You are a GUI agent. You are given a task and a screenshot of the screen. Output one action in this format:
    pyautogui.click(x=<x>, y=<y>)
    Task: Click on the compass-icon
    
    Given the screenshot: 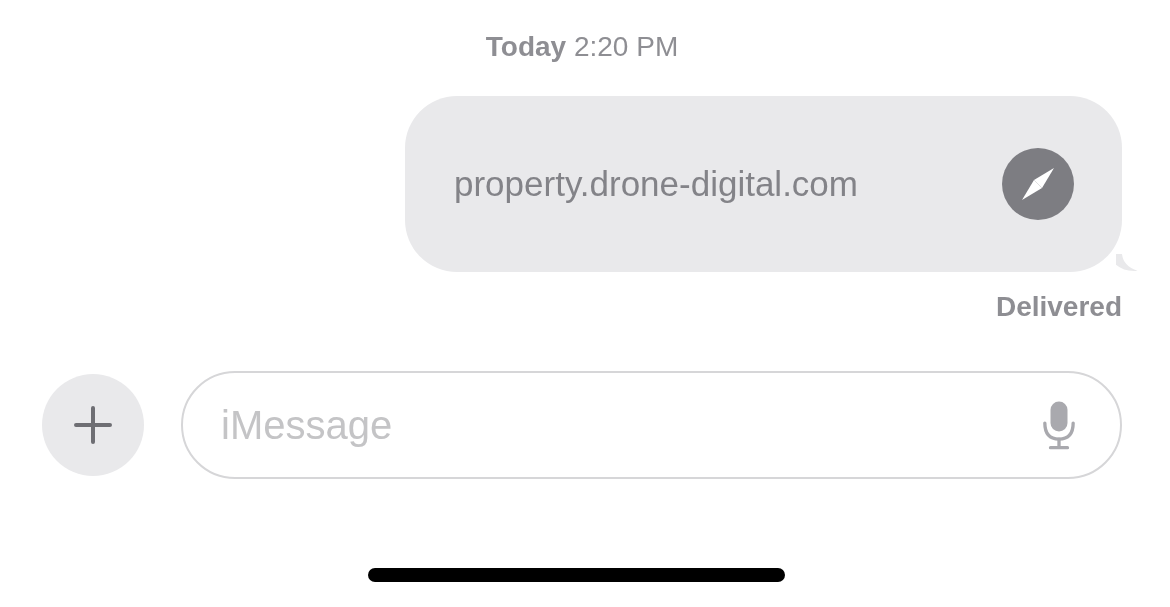 What is the action you would take?
    pyautogui.click(x=1038, y=184)
    